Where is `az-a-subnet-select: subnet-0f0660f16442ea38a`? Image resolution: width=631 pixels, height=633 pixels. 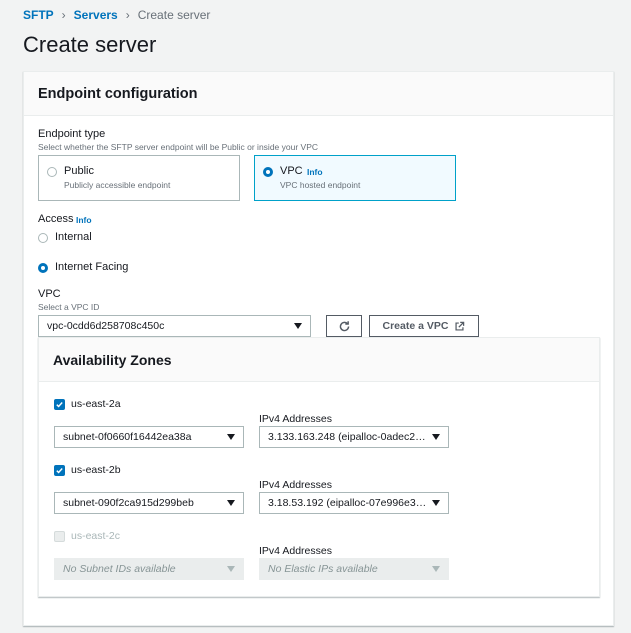 az-a-subnet-select: subnet-0f0660f16442ea38a is located at coordinates (149, 437).